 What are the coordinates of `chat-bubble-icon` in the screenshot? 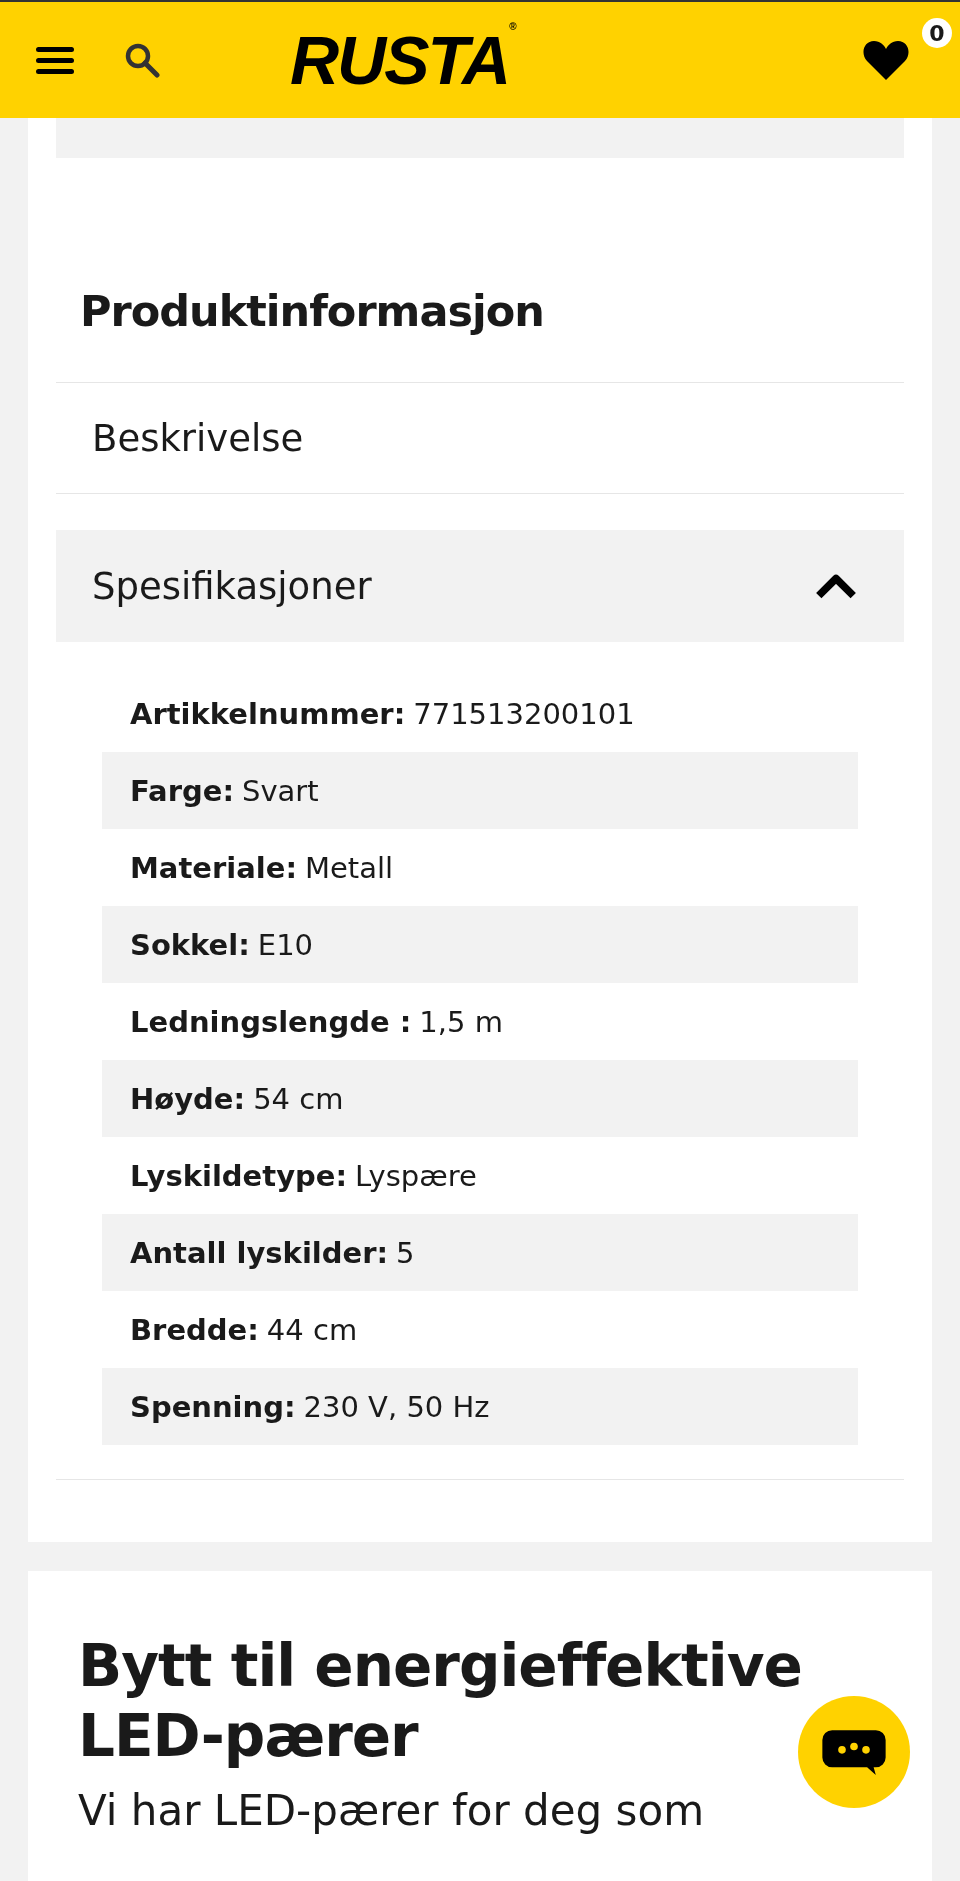 It's located at (854, 1752).